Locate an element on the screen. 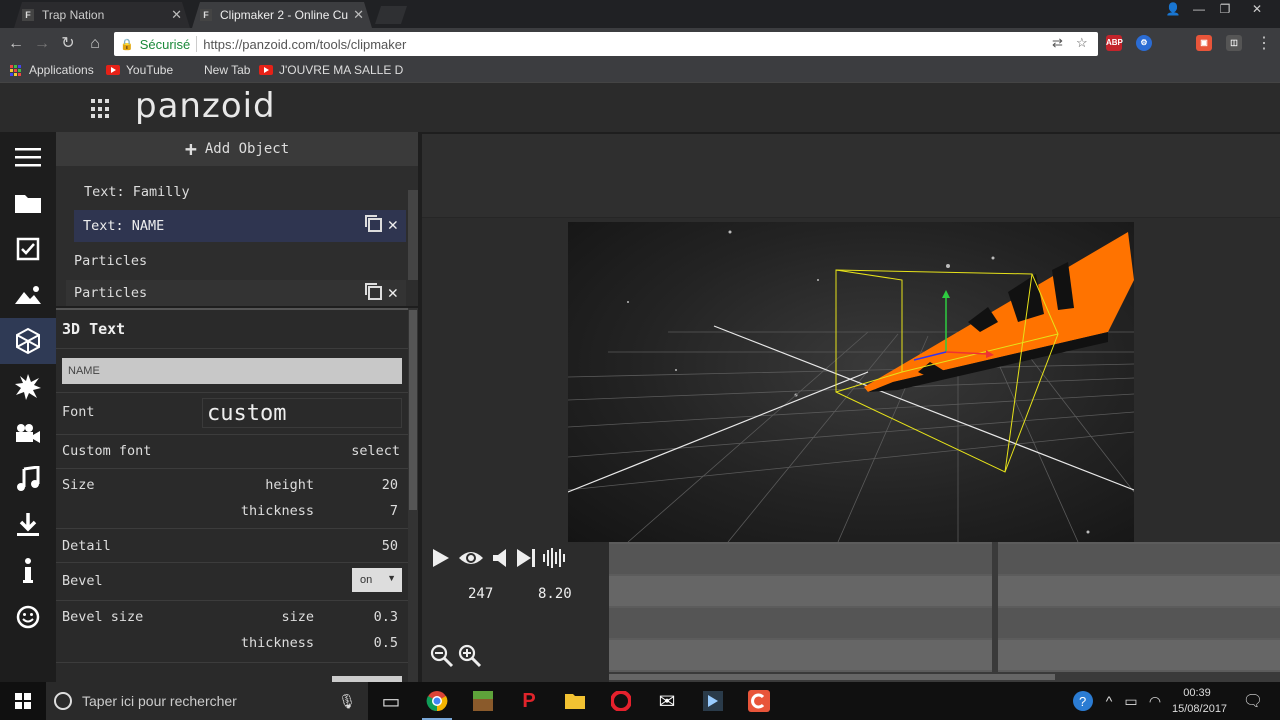  task-view-icon: ▭ is located at coordinates (391, 701).